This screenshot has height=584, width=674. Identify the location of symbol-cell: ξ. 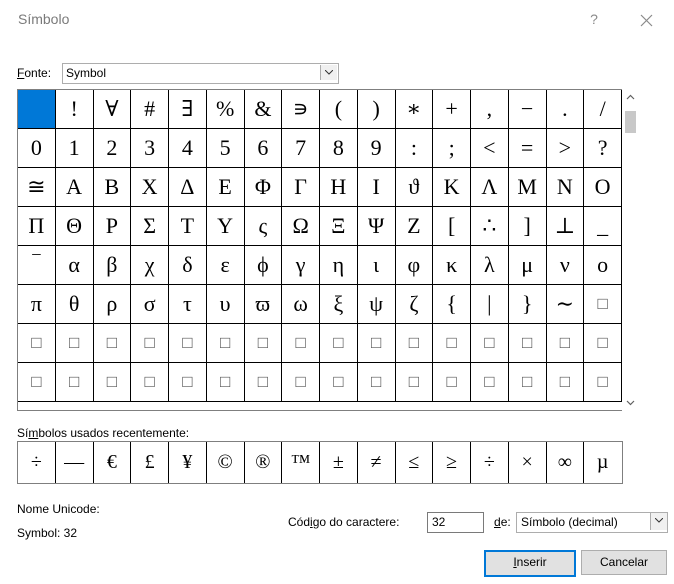
(339, 304).